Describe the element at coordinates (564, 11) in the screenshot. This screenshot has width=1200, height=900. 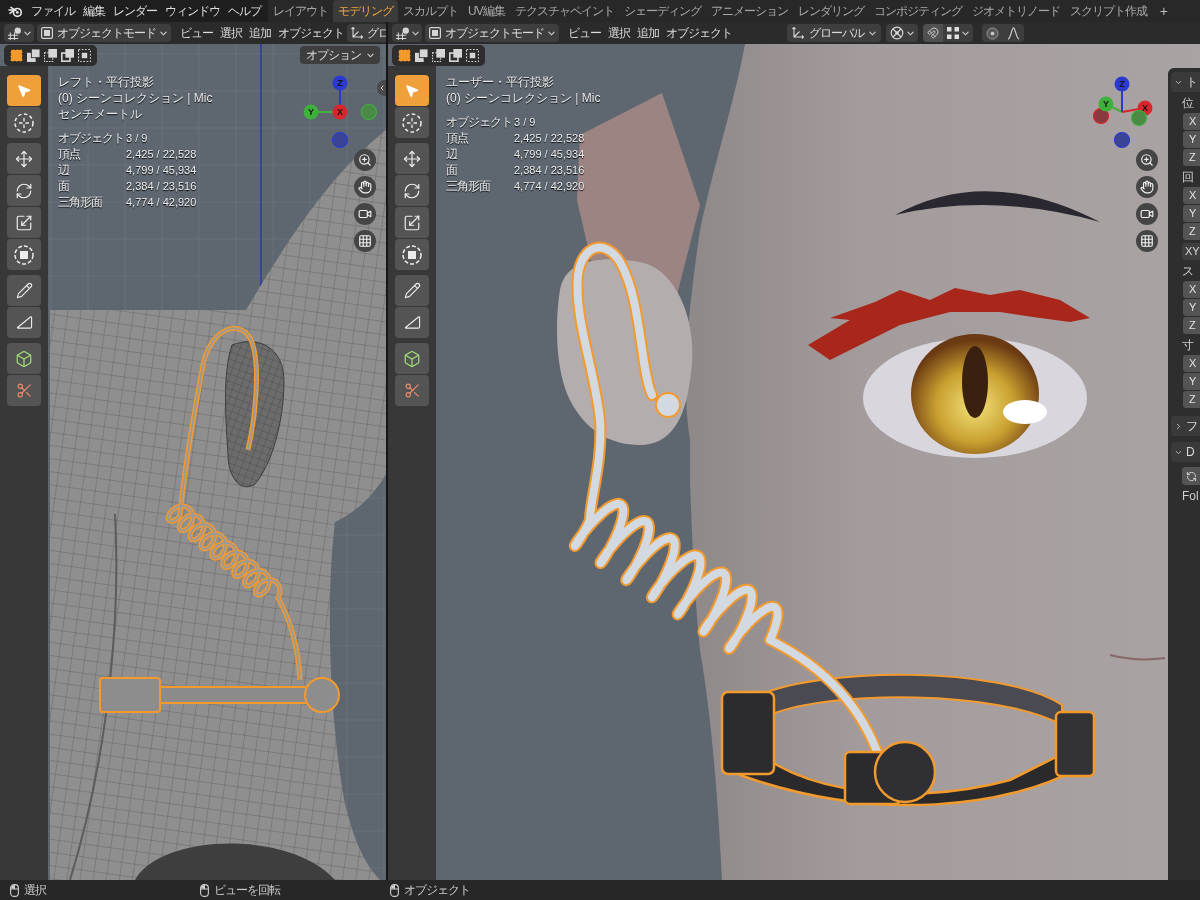
I see `workspace-tab: テクスチャペイント` at that location.